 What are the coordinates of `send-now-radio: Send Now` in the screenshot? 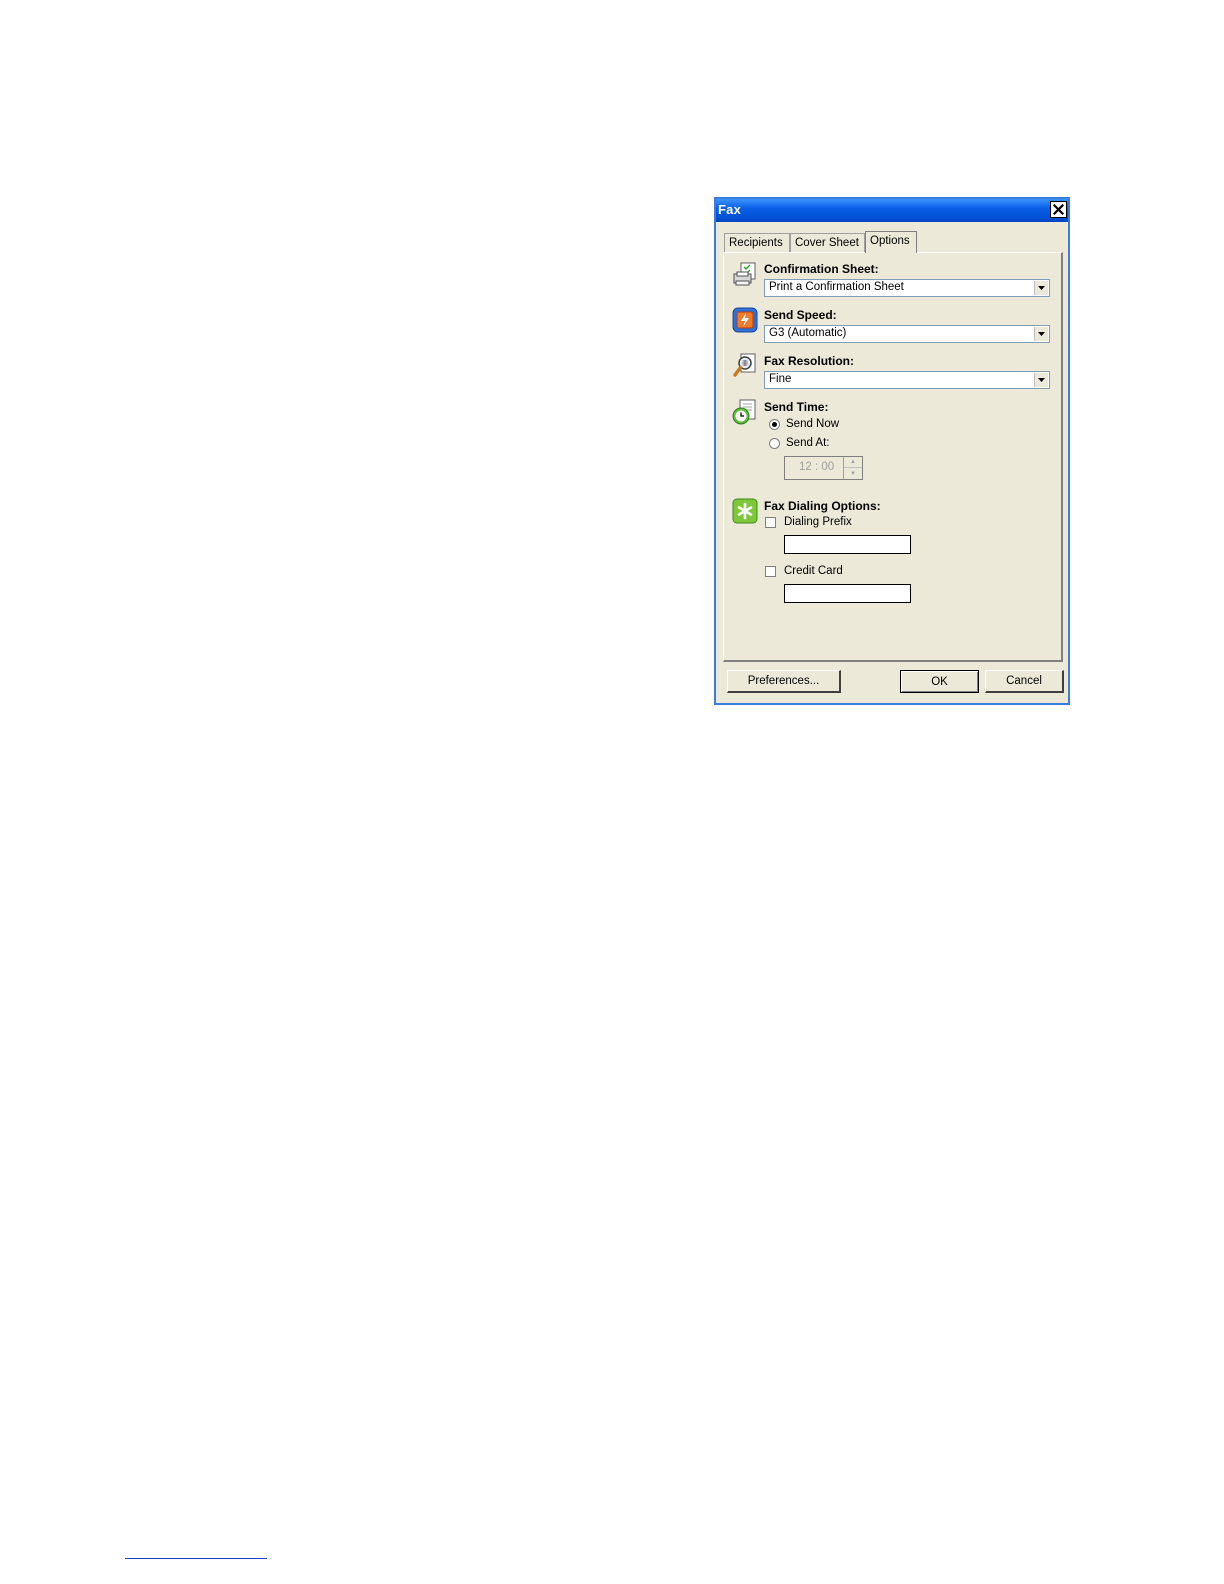 It's located at (804, 424).